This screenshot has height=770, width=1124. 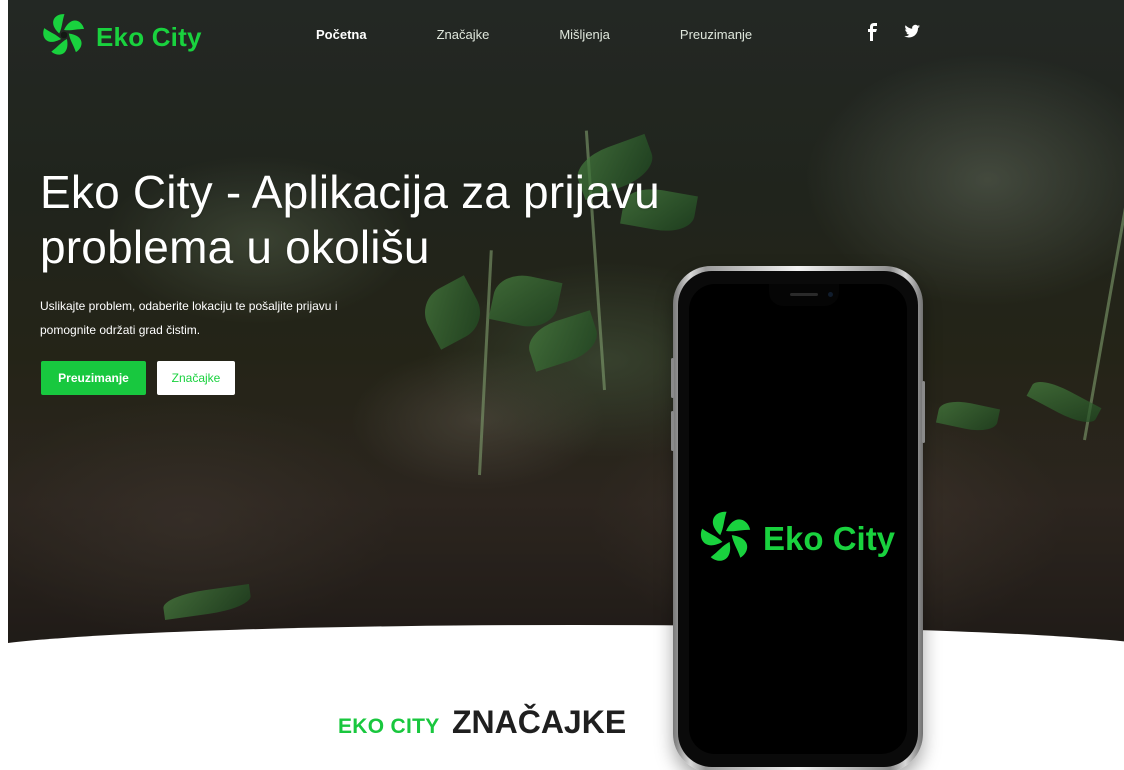 I want to click on phone-bezel: Eko City, so click(x=798, y=519).